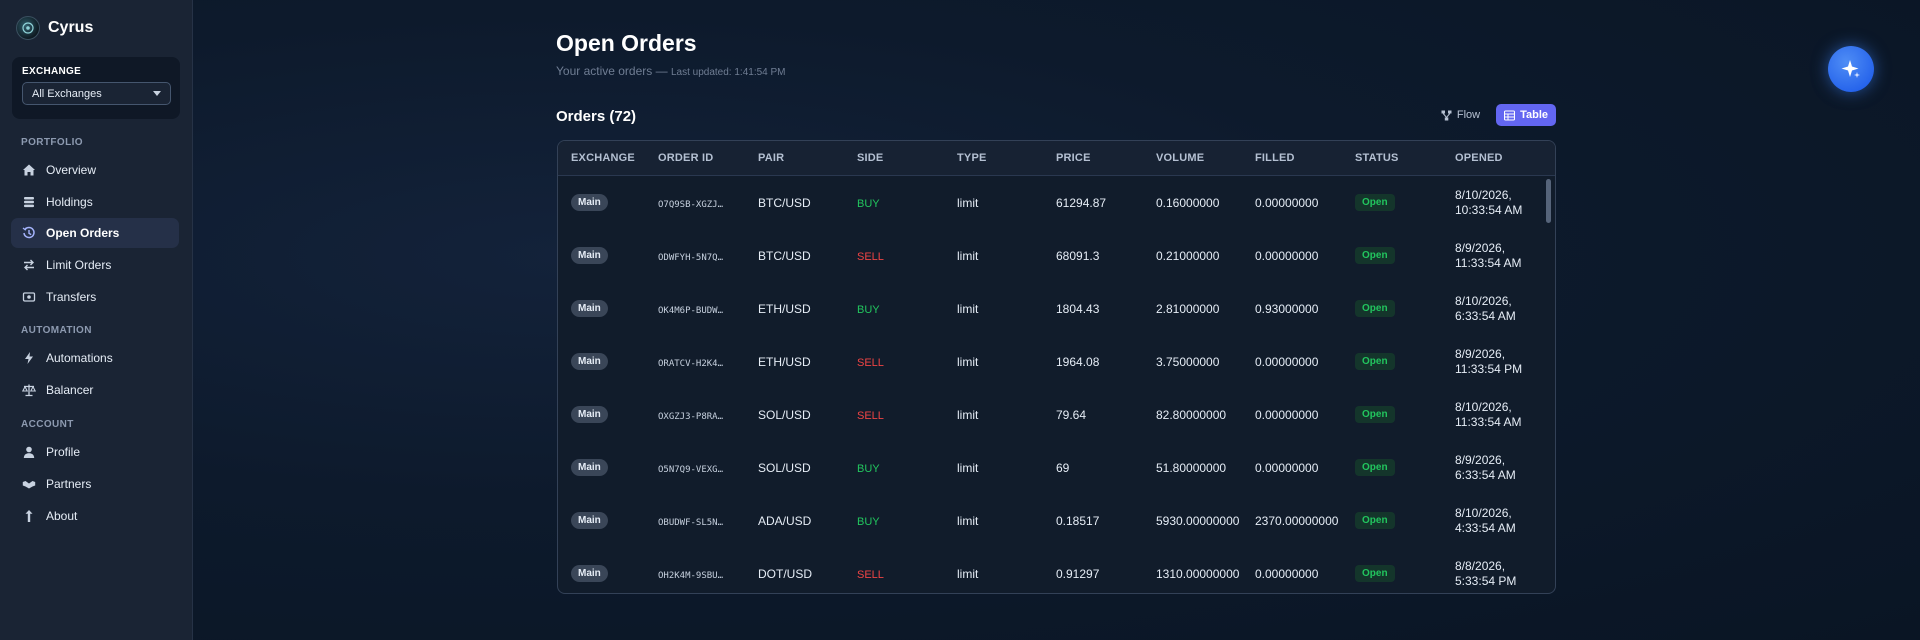 This screenshot has width=1920, height=640. I want to click on cell-pair: DOT/USD, so click(785, 573).